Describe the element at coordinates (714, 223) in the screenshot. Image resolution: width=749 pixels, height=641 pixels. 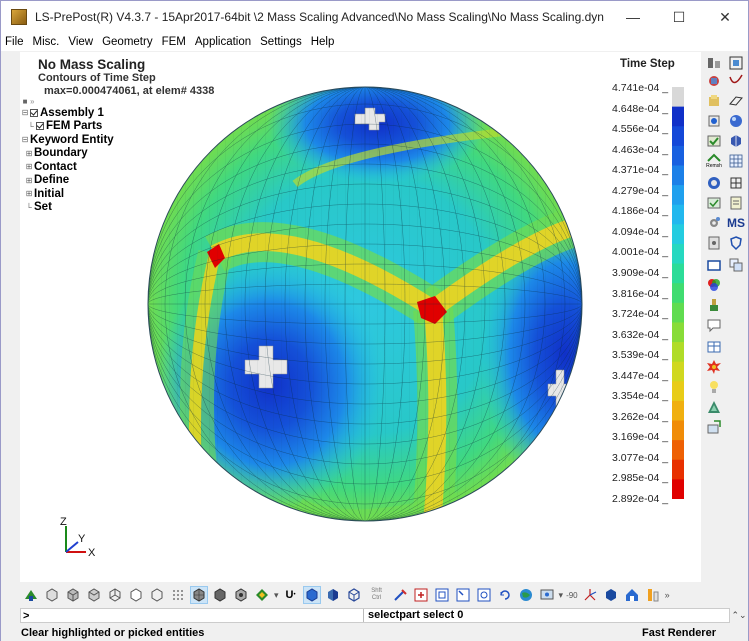
I see `gear-icon` at that location.